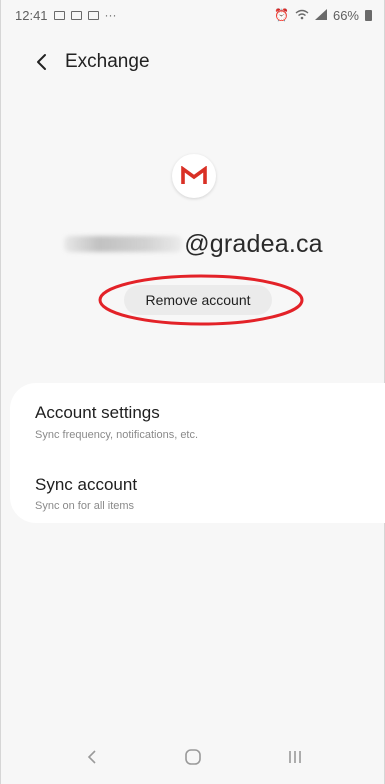  I want to click on battery-icon, so click(368, 15).